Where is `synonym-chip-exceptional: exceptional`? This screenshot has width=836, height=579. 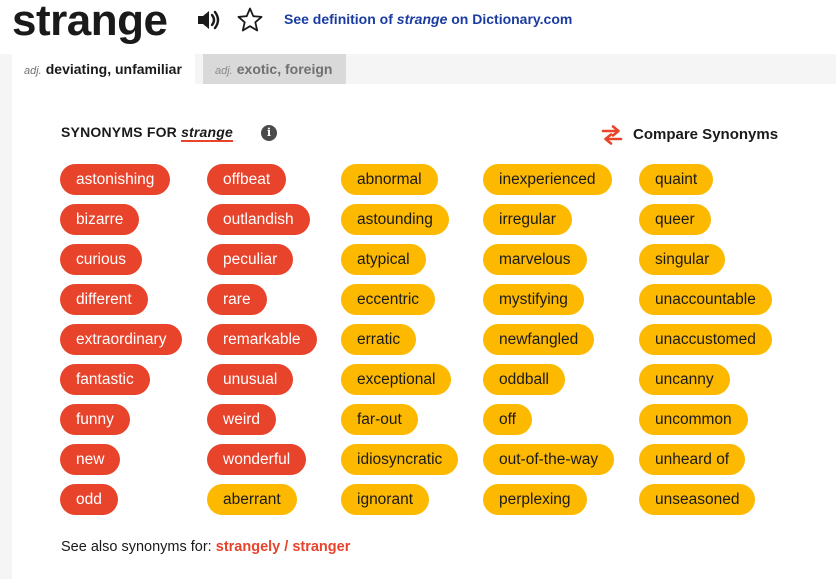
synonym-chip-exceptional: exceptional is located at coordinates (396, 379).